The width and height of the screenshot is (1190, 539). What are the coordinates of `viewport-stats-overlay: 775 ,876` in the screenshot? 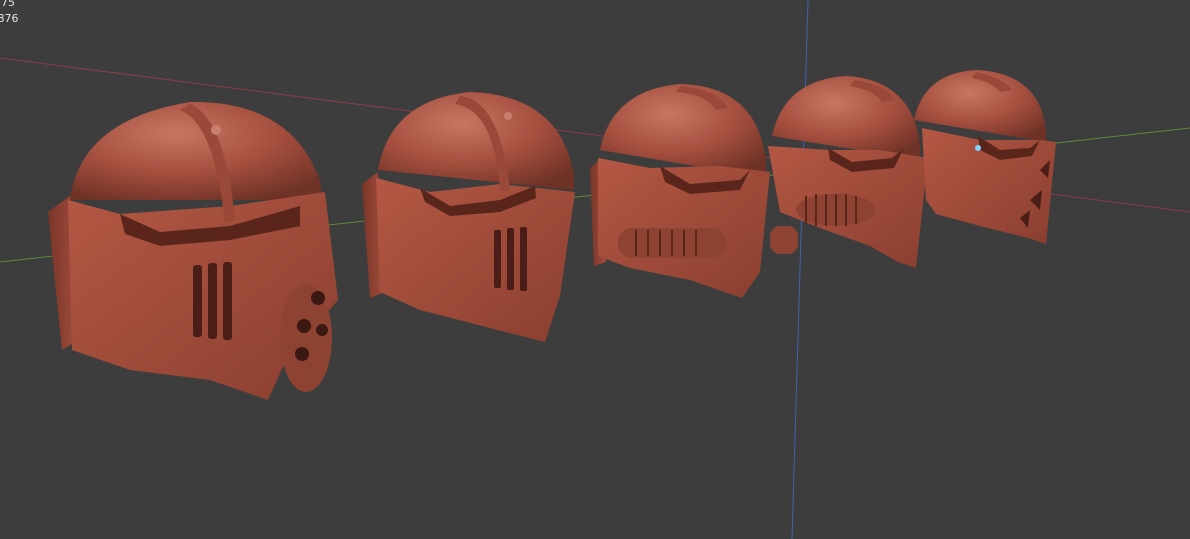 It's located at (9, 13).